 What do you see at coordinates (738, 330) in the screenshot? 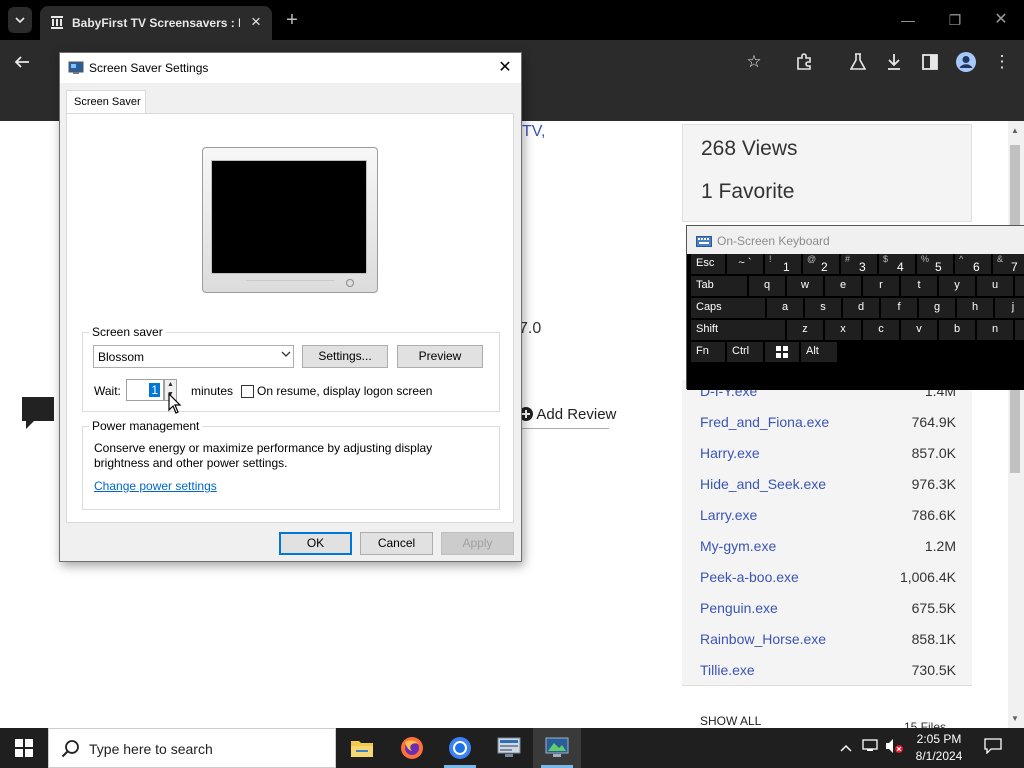
I see `osk-key-shift: Shift` at bounding box center [738, 330].